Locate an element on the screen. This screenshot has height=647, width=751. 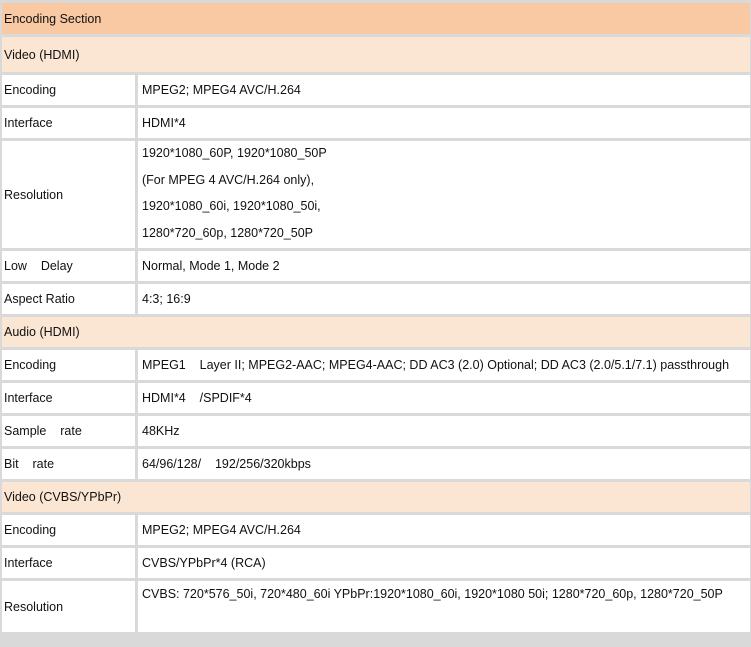
row-label: Sample rate is located at coordinates (68, 431).